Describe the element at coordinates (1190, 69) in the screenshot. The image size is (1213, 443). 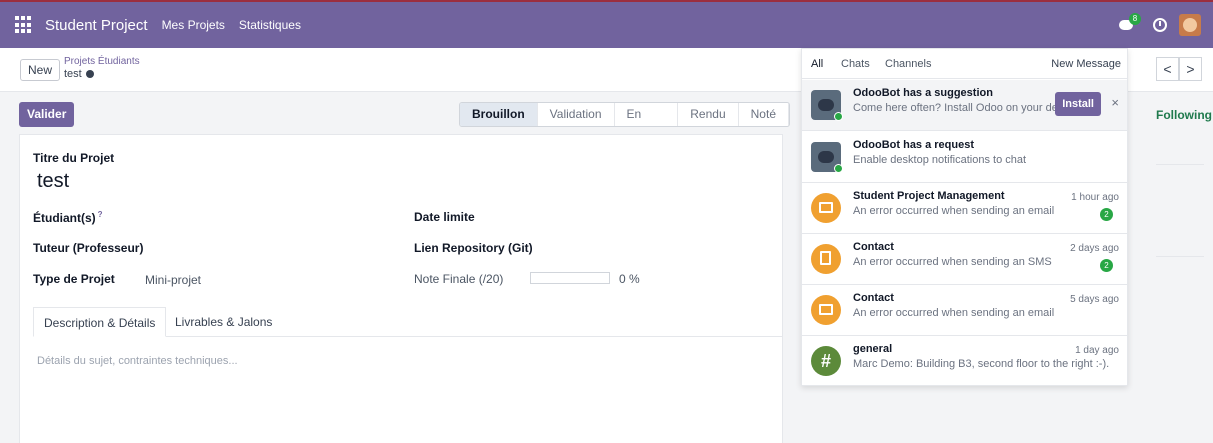
I see `pager-next-button: >` at that location.